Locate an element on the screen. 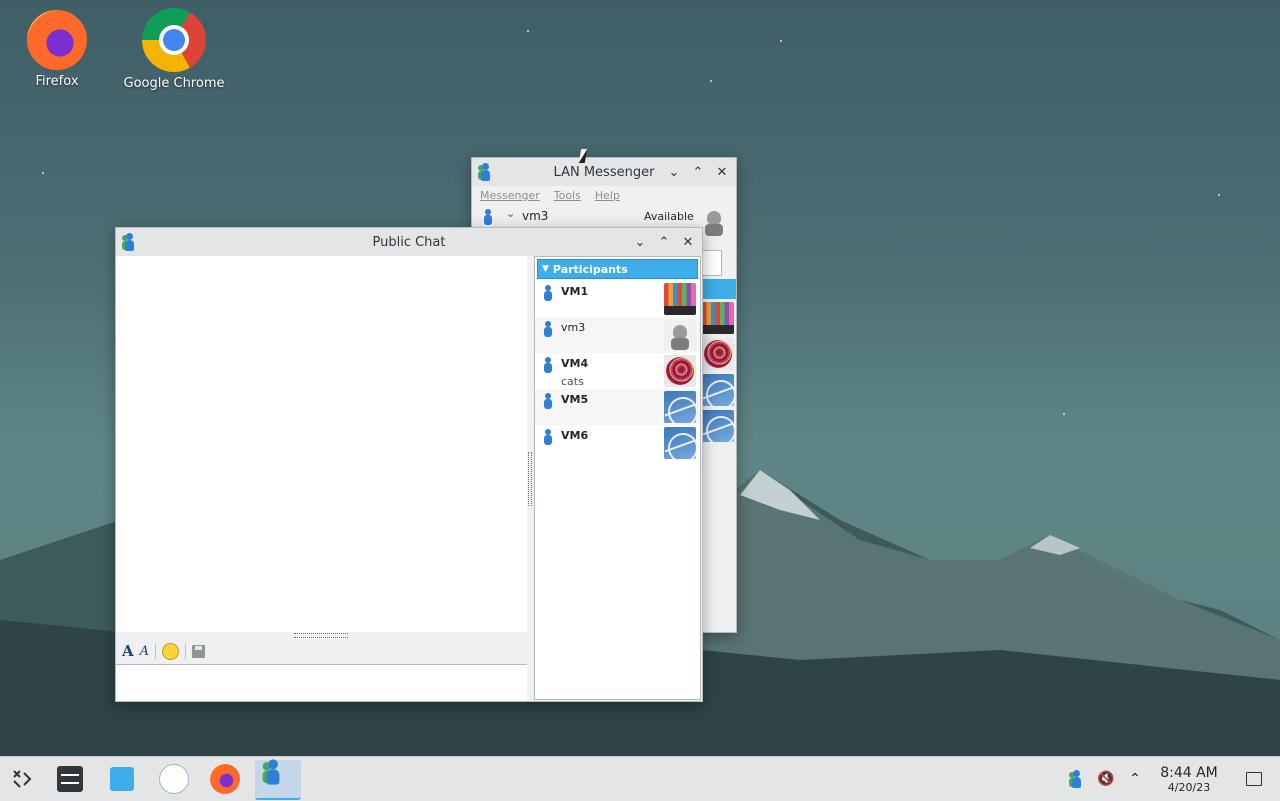  lan-messenger-titlebar: LAN Messenger ⌄ ⌃ ✕ is located at coordinates (604, 172).